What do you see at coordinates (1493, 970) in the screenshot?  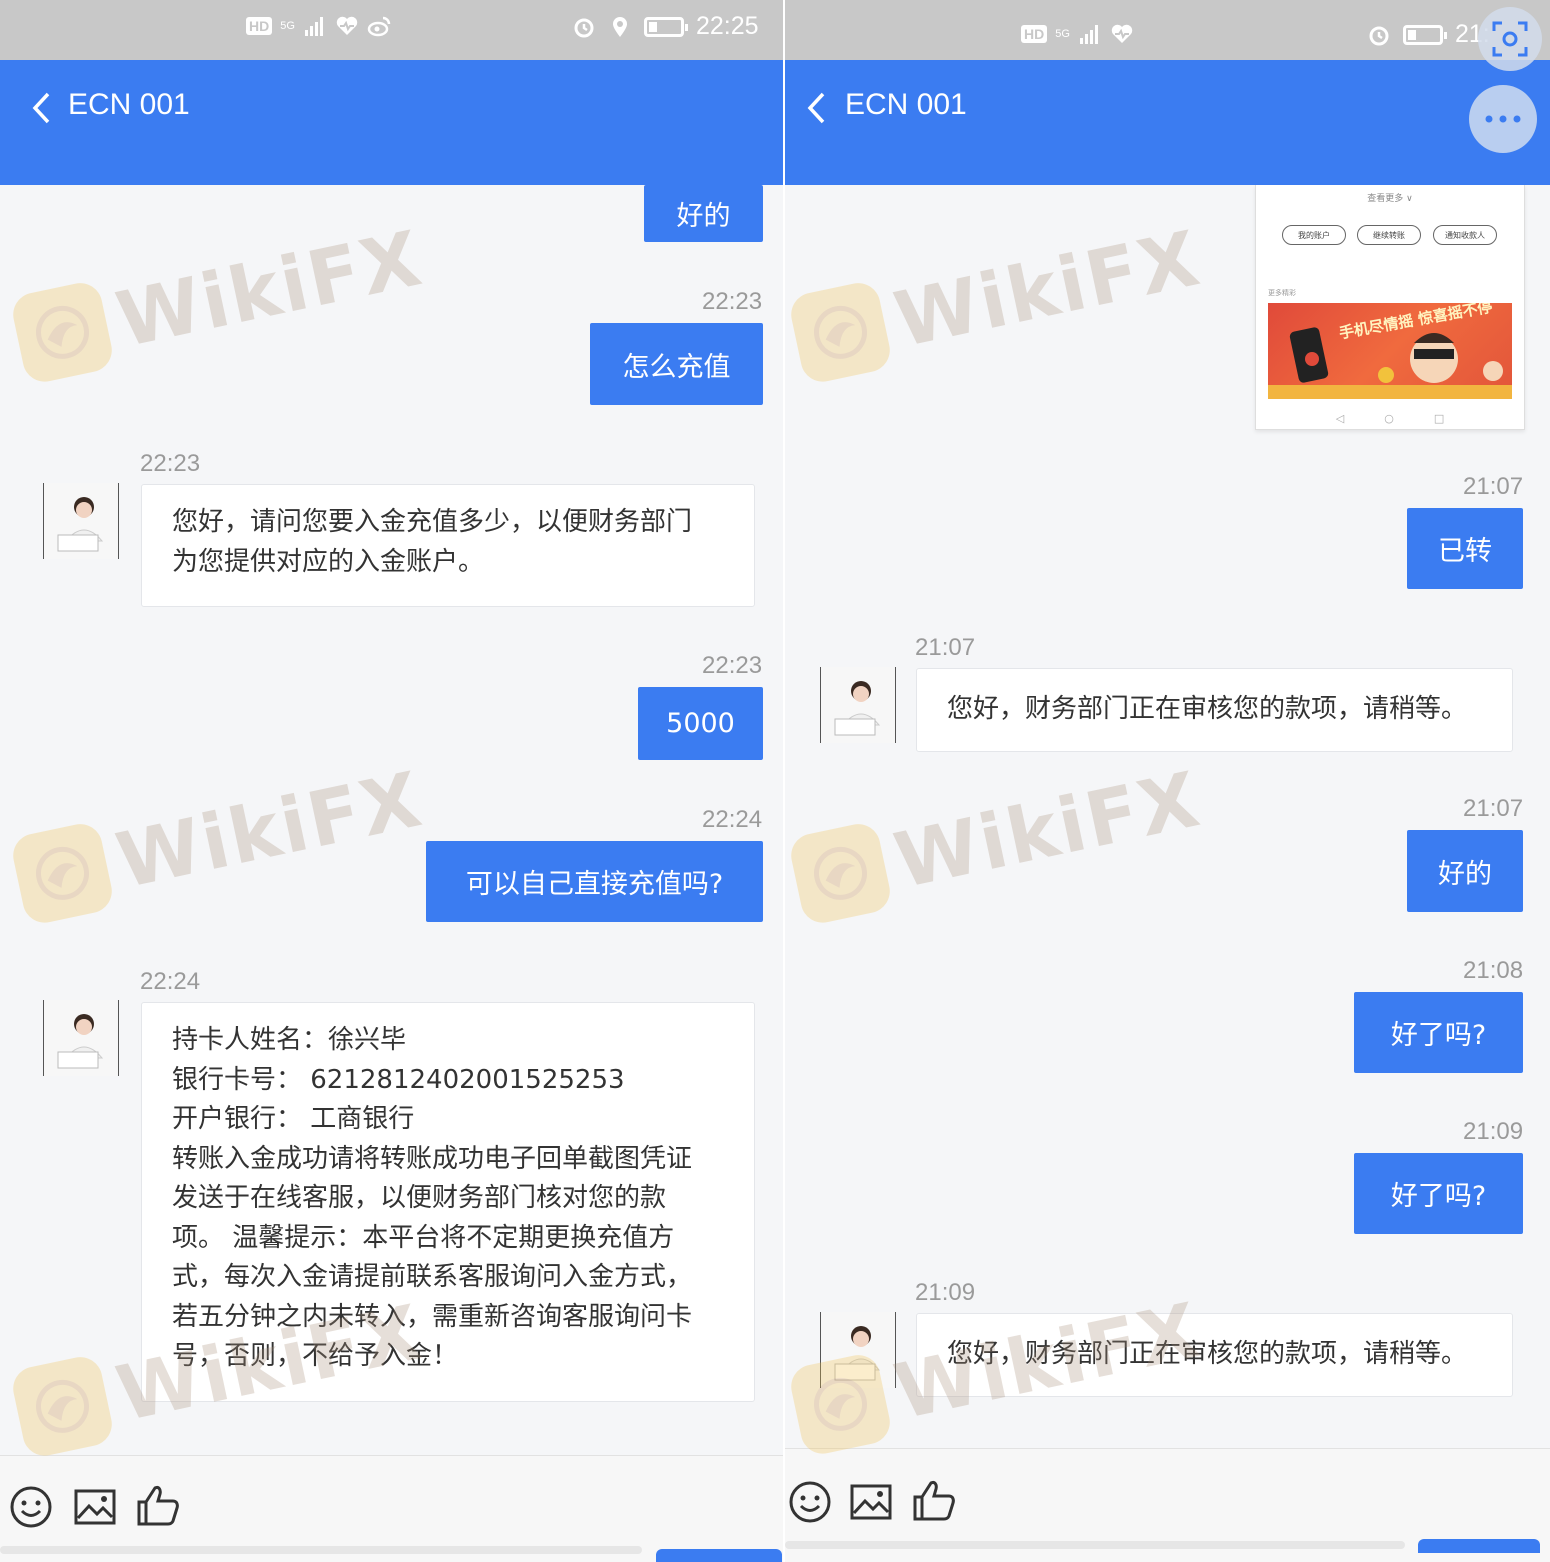 I see `message-time: 21:08` at bounding box center [1493, 970].